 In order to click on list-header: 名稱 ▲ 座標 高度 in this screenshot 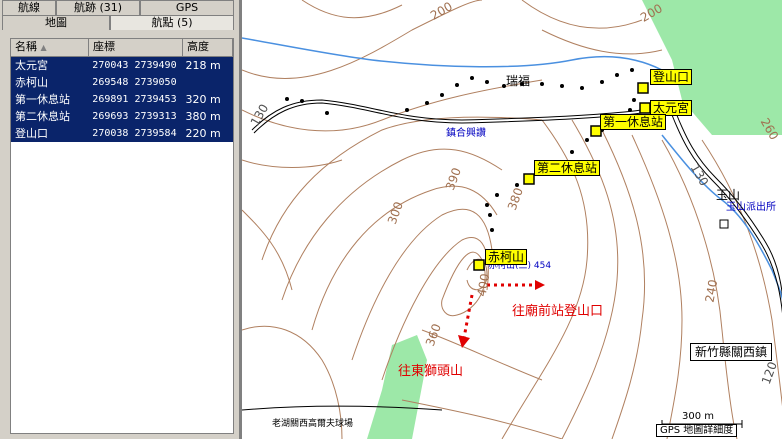, I will do `click(122, 48)`.